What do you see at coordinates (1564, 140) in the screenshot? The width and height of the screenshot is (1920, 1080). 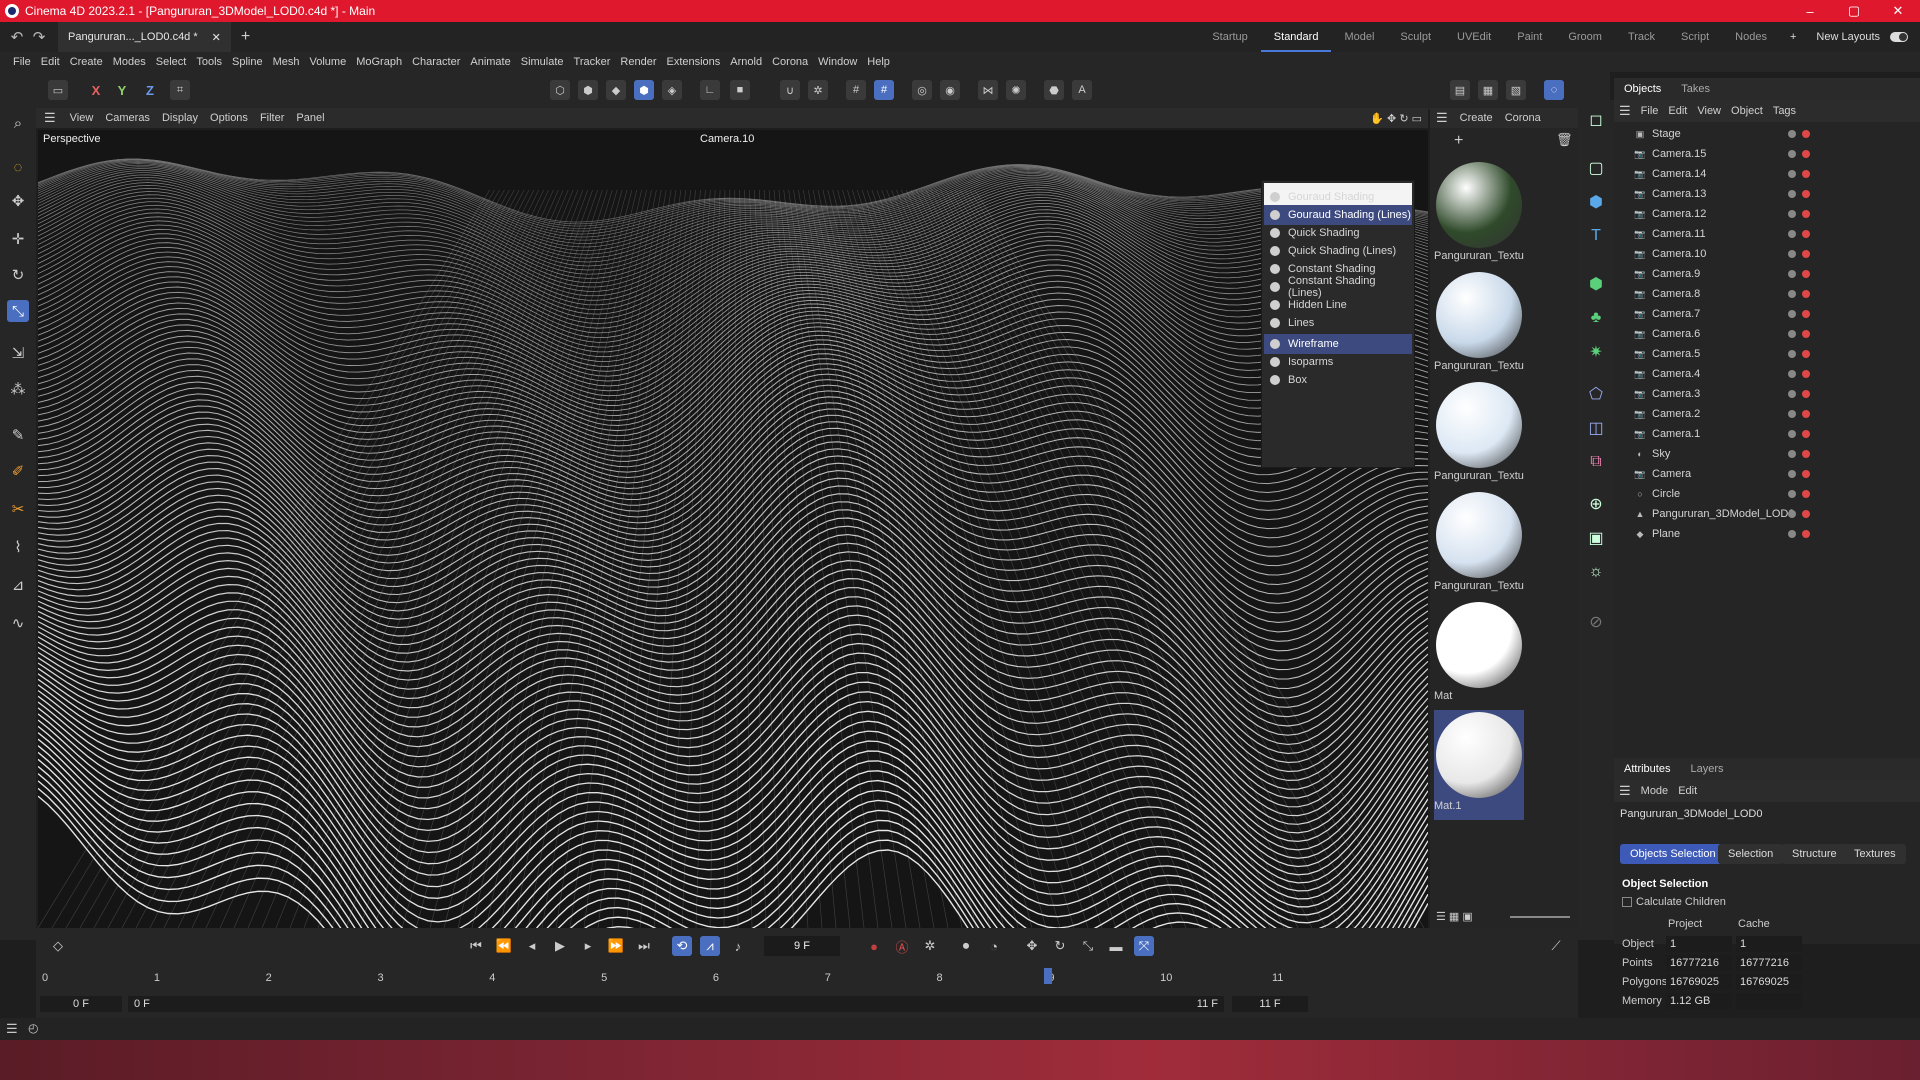 I see `delete-material-icon: 🗑` at bounding box center [1564, 140].